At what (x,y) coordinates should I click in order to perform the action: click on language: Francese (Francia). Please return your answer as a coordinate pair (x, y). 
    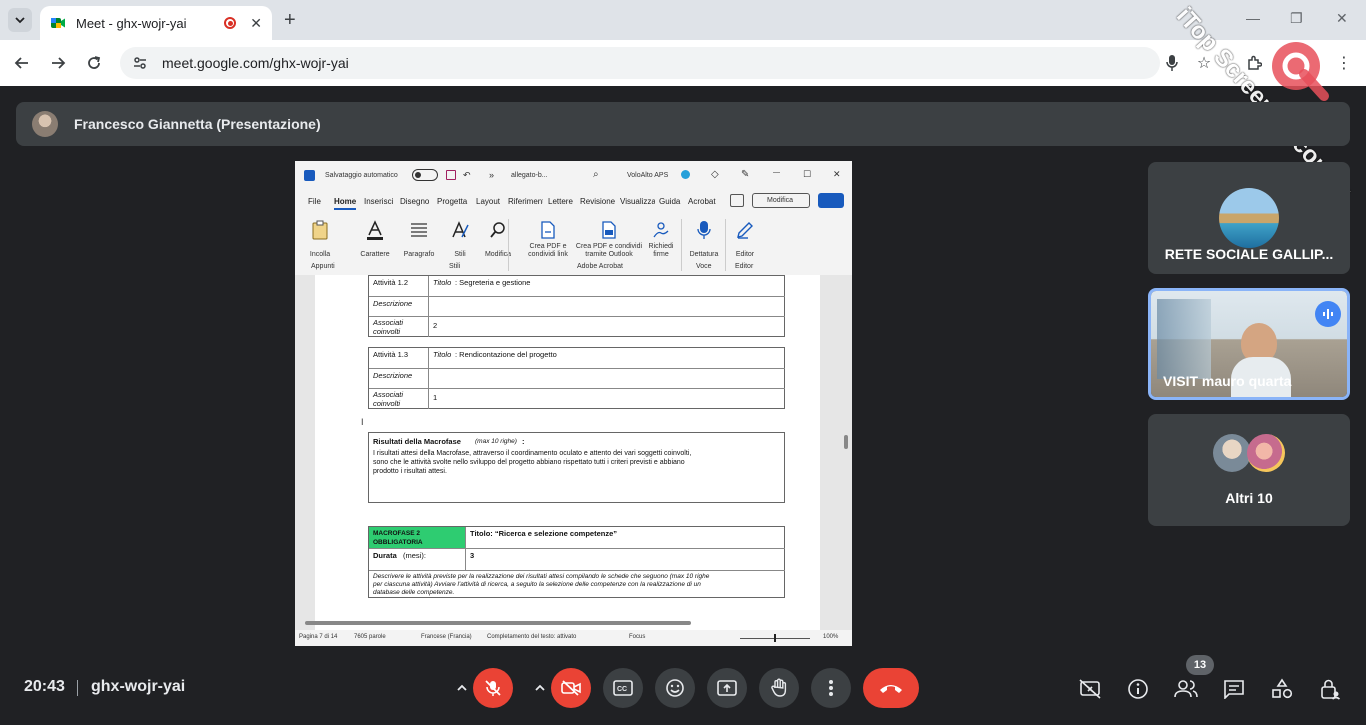
    Looking at the image, I should click on (446, 637).